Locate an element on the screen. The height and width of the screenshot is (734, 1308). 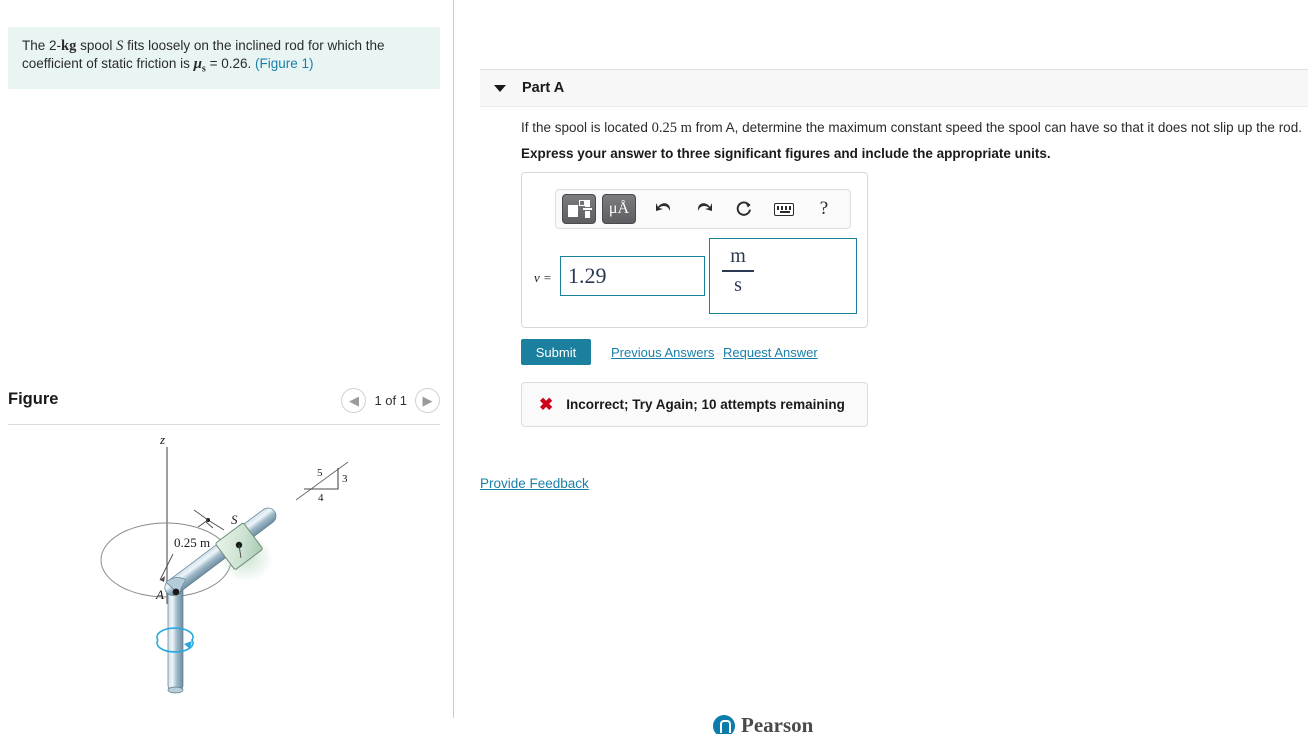
keyboard-icon is located at coordinates (784, 209).